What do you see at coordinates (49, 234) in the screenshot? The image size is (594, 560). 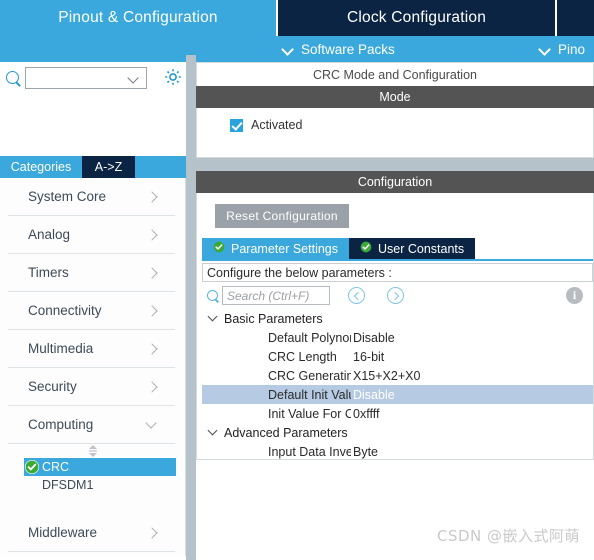 I see `sidebar-item-label: Analog` at bounding box center [49, 234].